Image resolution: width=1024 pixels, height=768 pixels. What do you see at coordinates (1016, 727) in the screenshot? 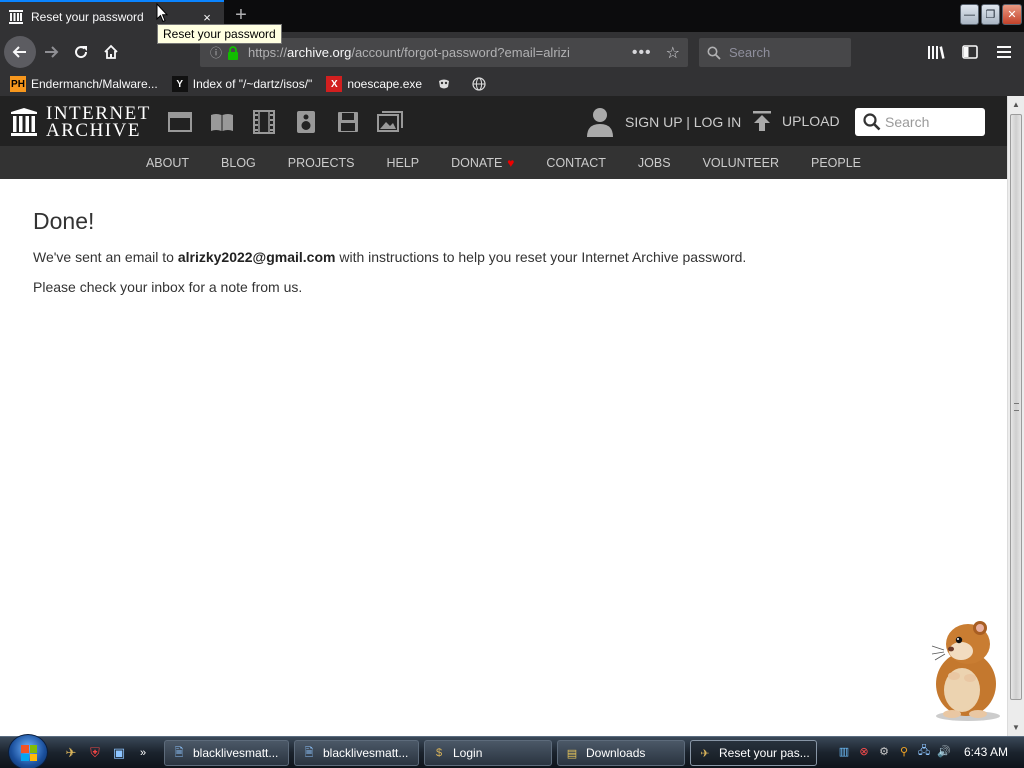
I see `scroll-down-arrow-icon: ▼` at bounding box center [1016, 727].